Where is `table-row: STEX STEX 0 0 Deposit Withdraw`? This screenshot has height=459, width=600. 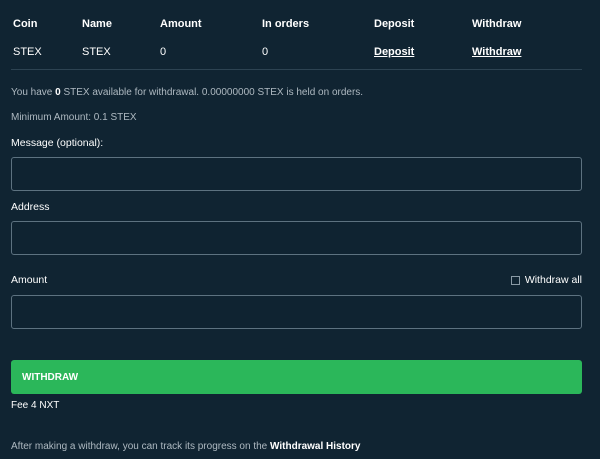 table-row: STEX STEX 0 0 Deposit Withdraw is located at coordinates (296, 54).